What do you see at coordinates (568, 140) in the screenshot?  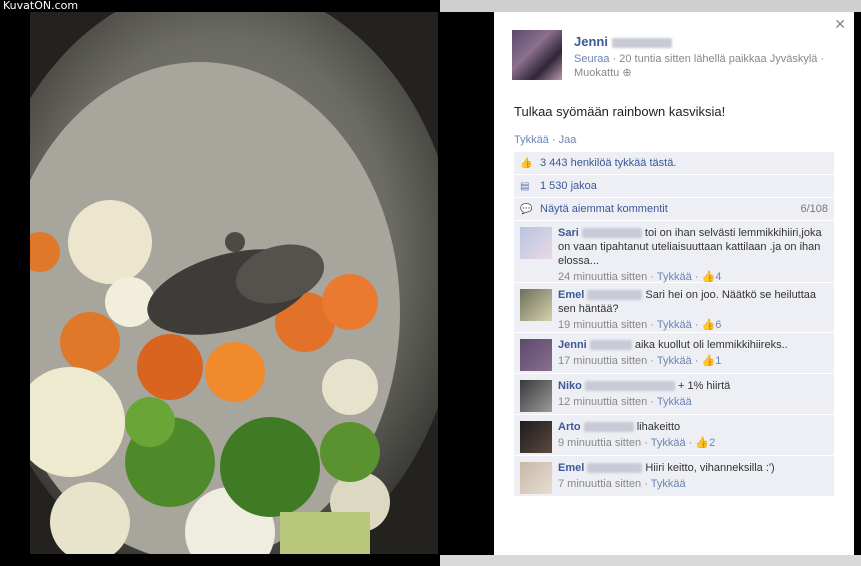 I see `share-link: Jaa` at bounding box center [568, 140].